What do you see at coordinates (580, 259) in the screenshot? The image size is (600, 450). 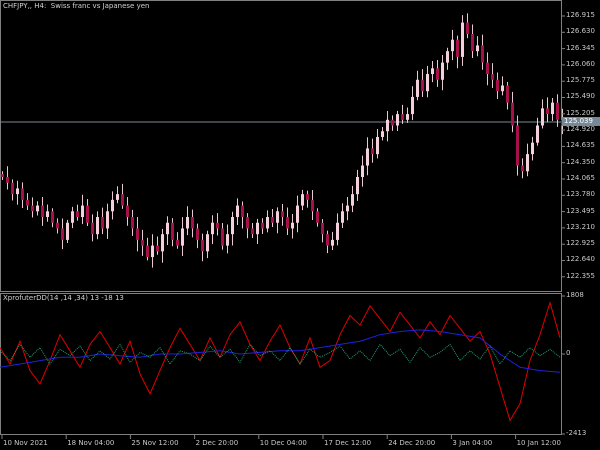 I see `price-tick-label: 122.640` at bounding box center [580, 259].